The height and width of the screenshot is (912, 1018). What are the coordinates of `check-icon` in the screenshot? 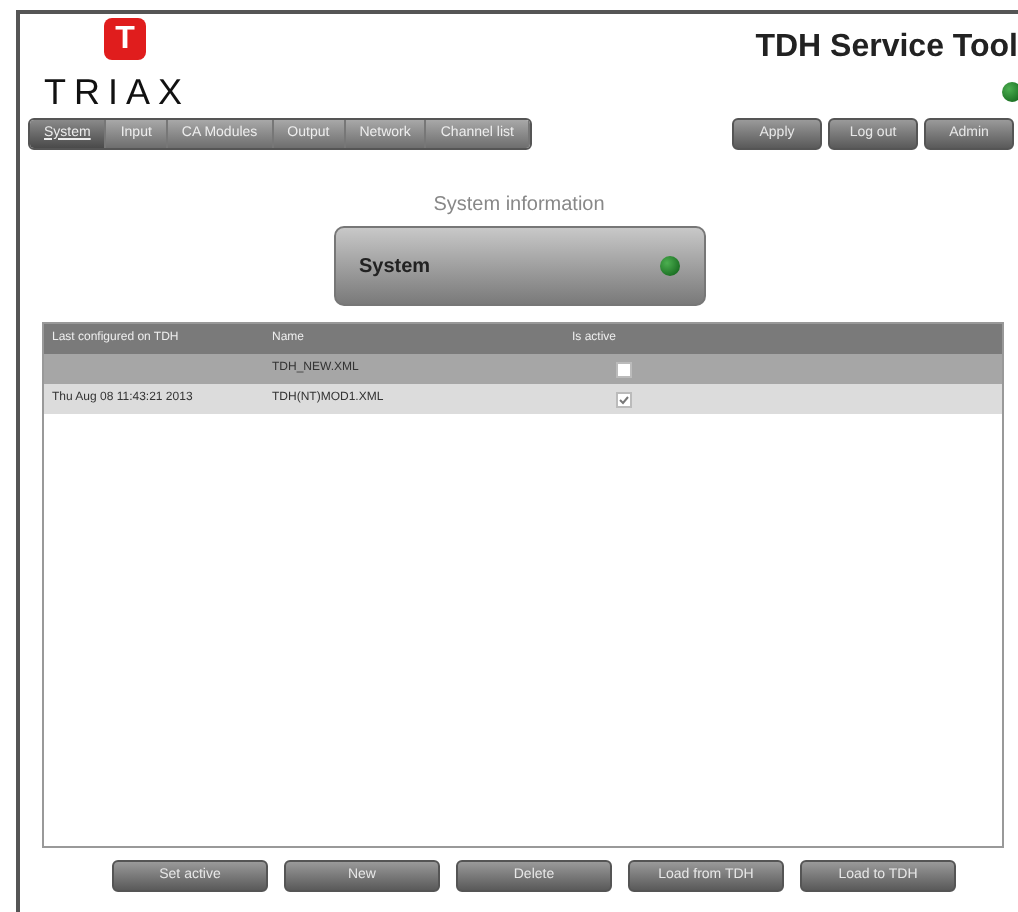 It's located at (624, 399).